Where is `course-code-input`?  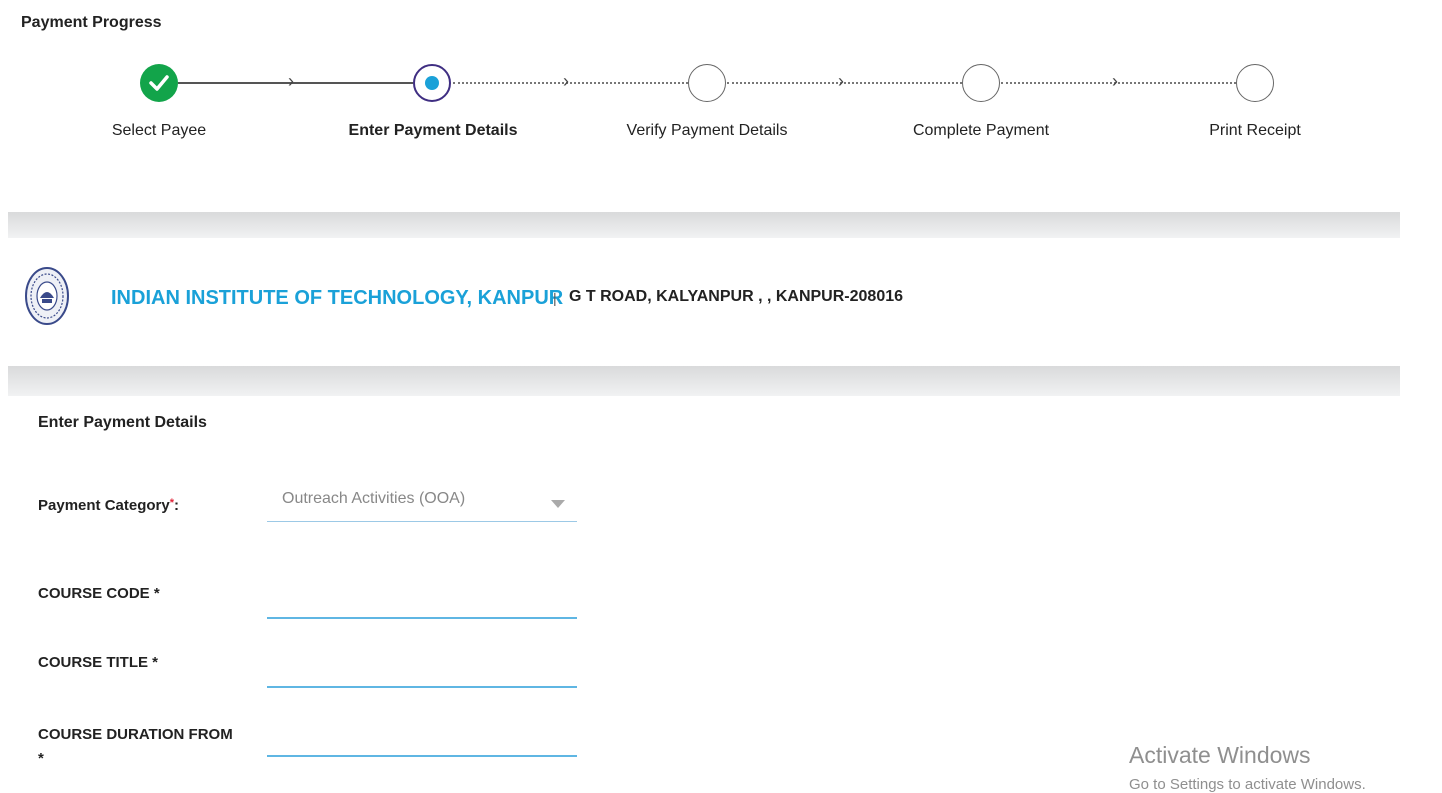 course-code-input is located at coordinates (422, 602).